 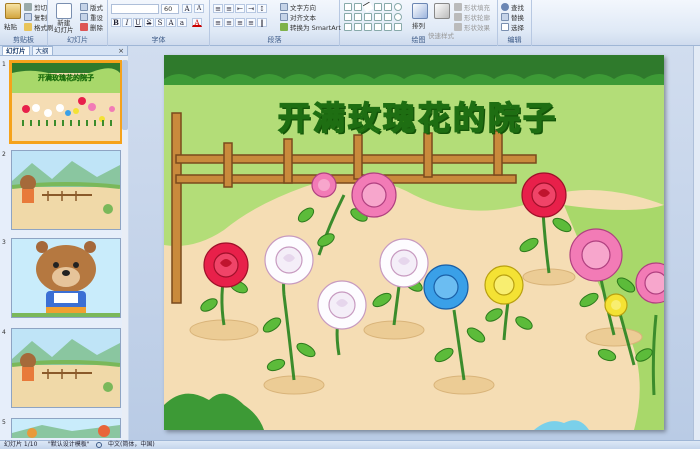 What do you see at coordinates (251, 8) in the screenshot?
I see `increase-indent-button: ⇥` at bounding box center [251, 8].